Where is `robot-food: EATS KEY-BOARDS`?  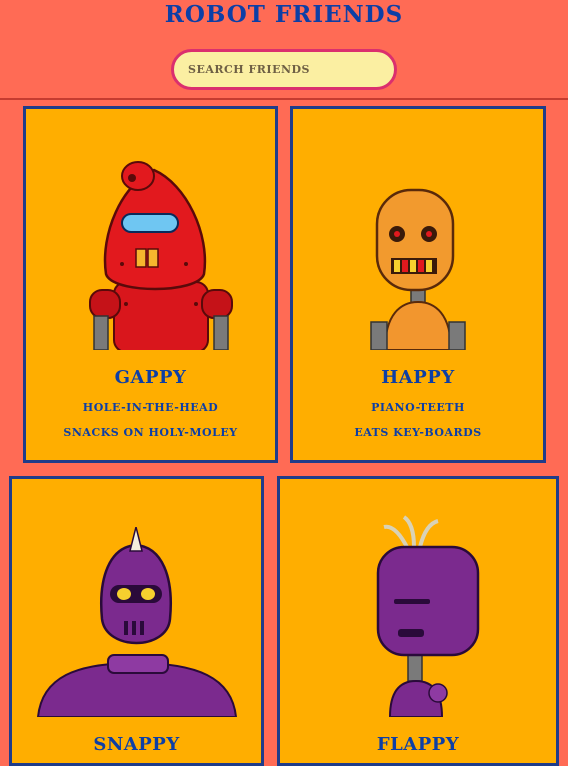
robot-food: EATS KEY-BOARDS is located at coordinates (418, 432).